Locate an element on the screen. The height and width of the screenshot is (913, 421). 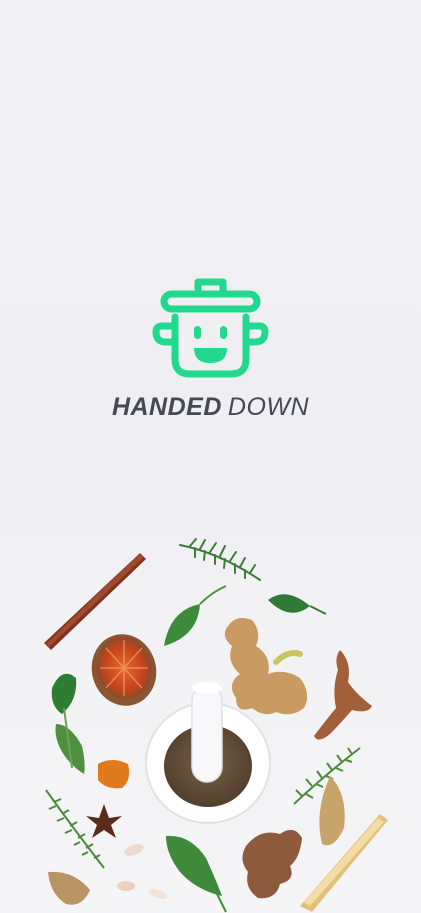
app-name: HANDED DOWN is located at coordinates (210, 407).